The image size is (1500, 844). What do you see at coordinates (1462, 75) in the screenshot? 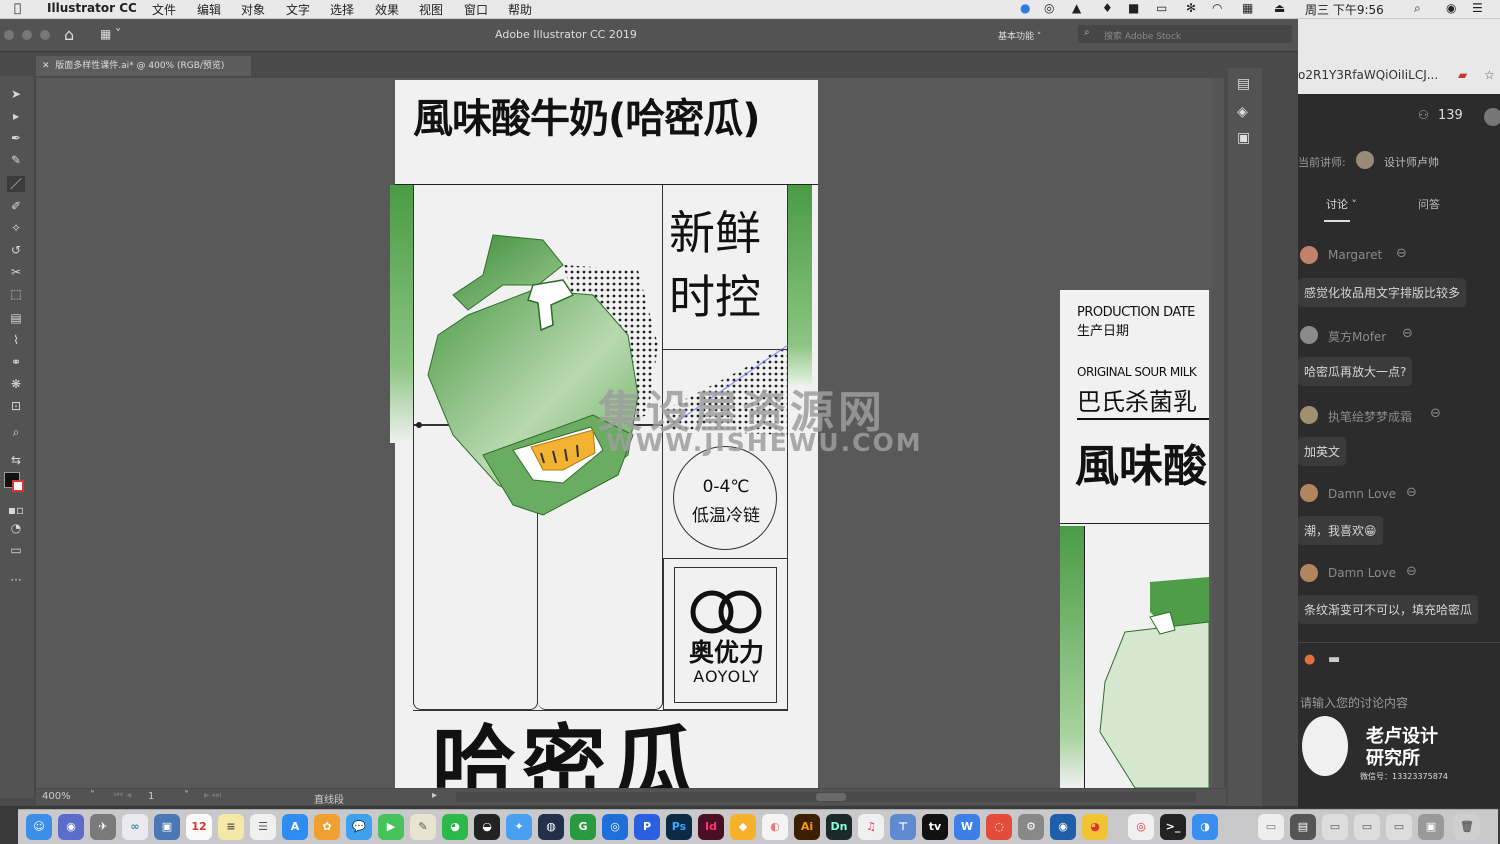
I see `extension-icon: ▰` at bounding box center [1462, 75].